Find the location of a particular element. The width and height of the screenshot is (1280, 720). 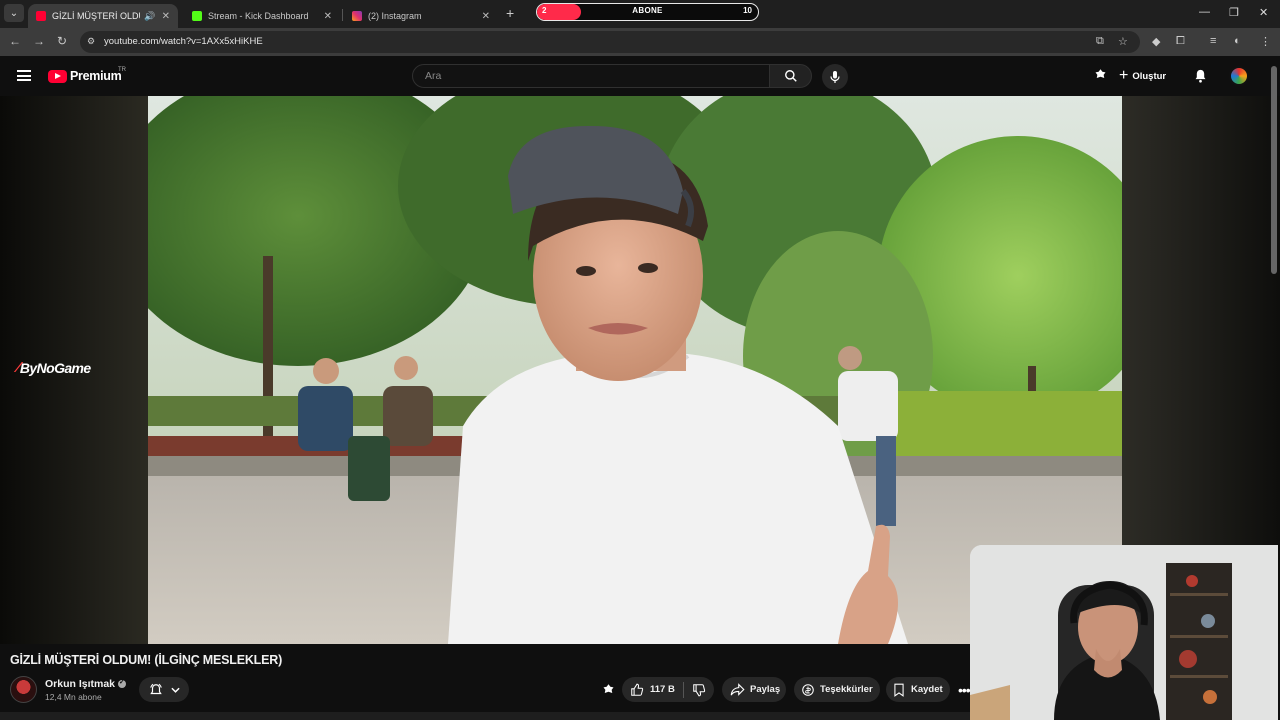

subscriber-goal-widget: 2 ABONE 10 is located at coordinates (647, 12).